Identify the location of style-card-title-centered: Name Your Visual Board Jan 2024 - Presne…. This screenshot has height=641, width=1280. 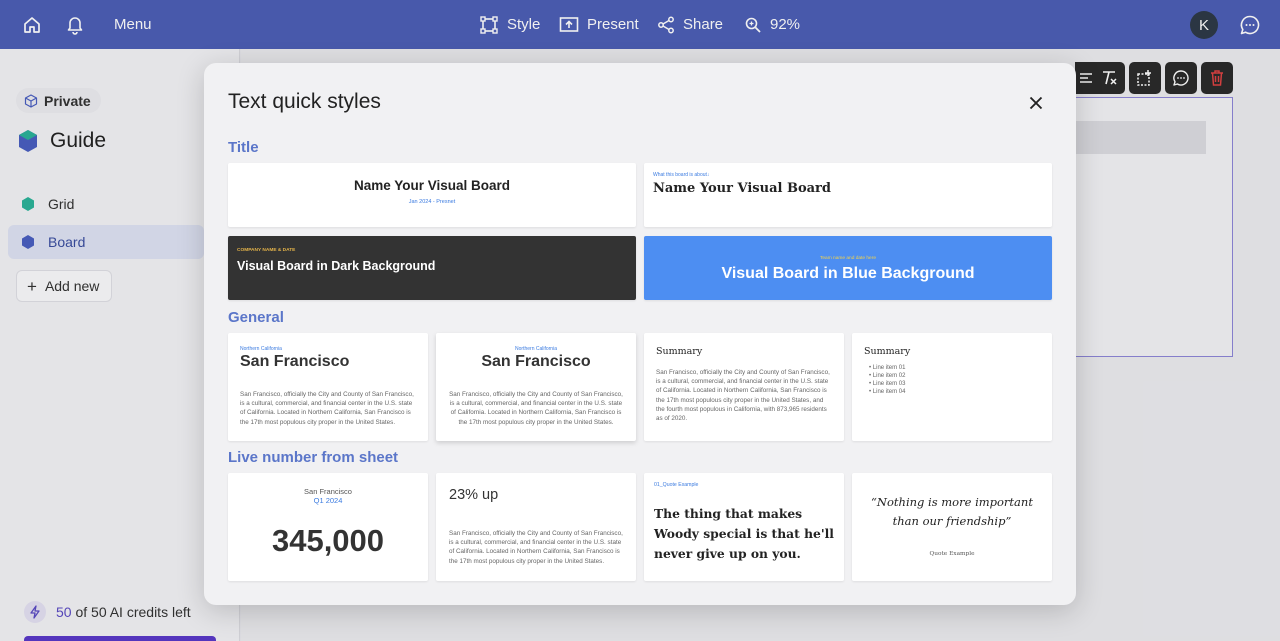
(432, 195).